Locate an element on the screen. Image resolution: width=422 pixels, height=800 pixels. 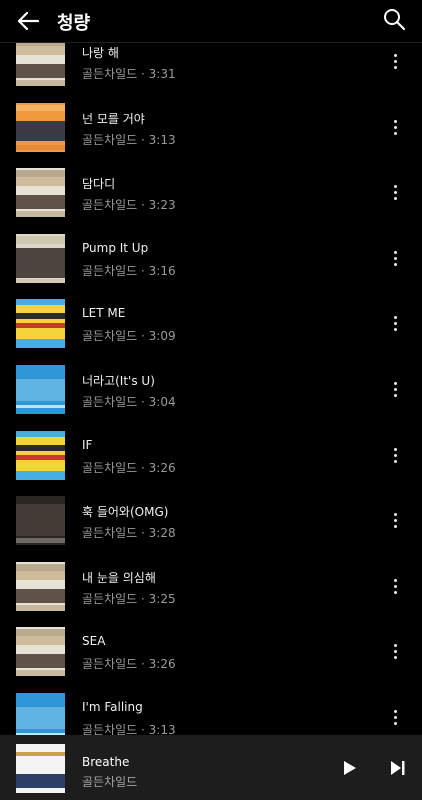
track-title: LET ME is located at coordinates (104, 313).